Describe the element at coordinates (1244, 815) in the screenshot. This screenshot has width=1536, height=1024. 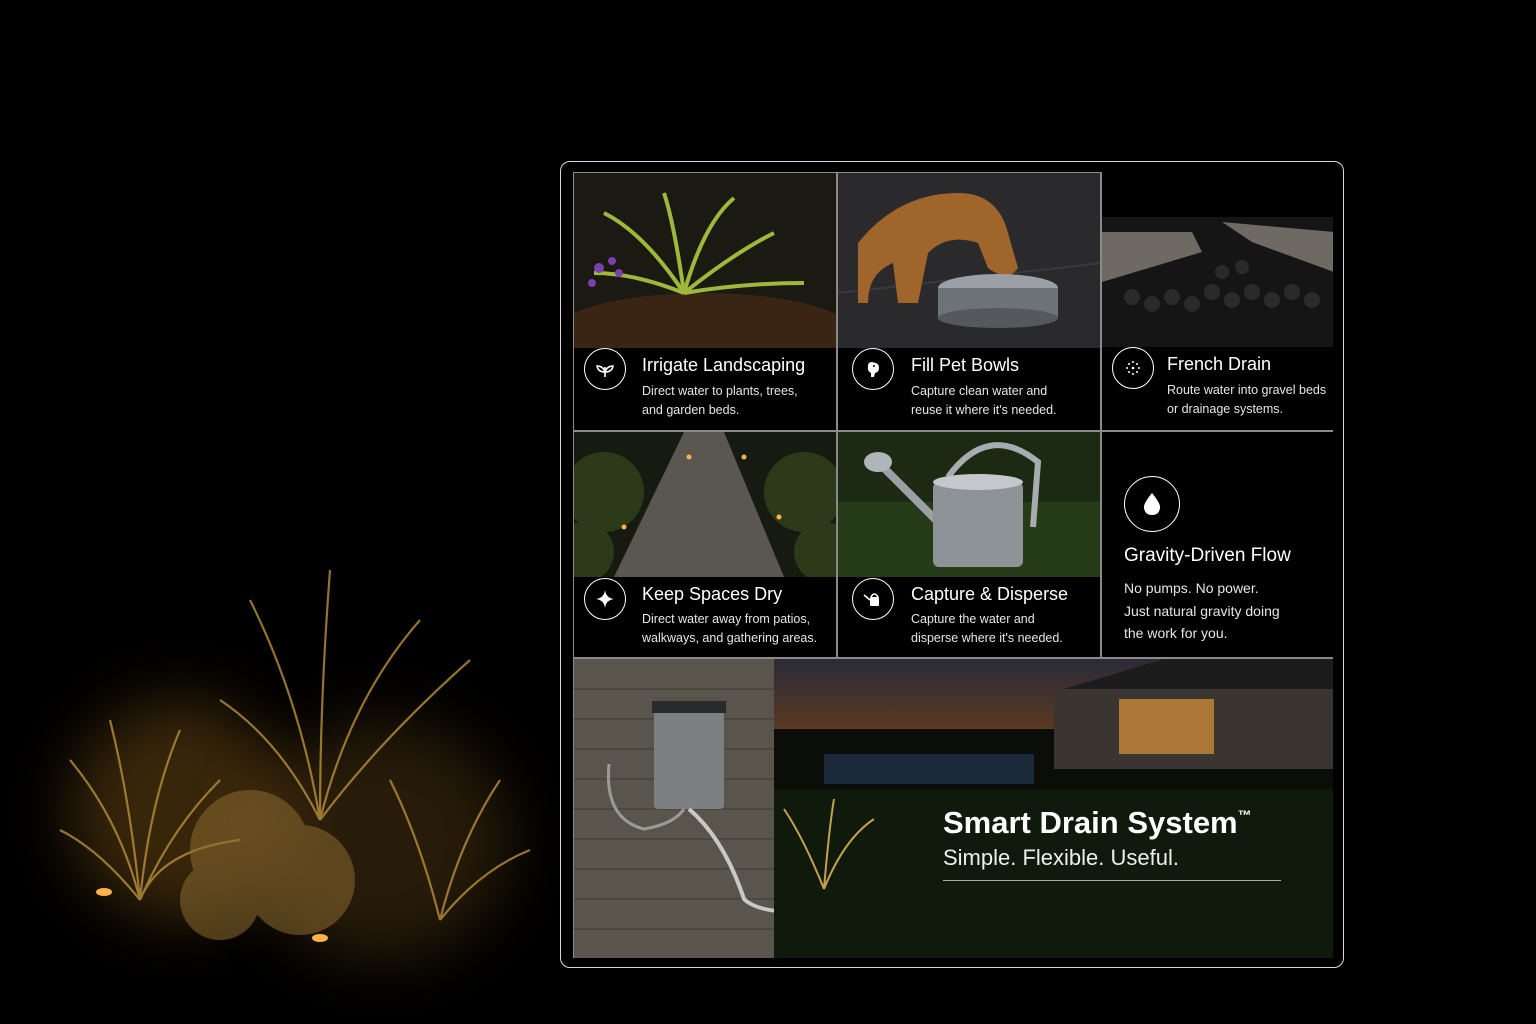
I see `trademark-symbol: ™` at that location.